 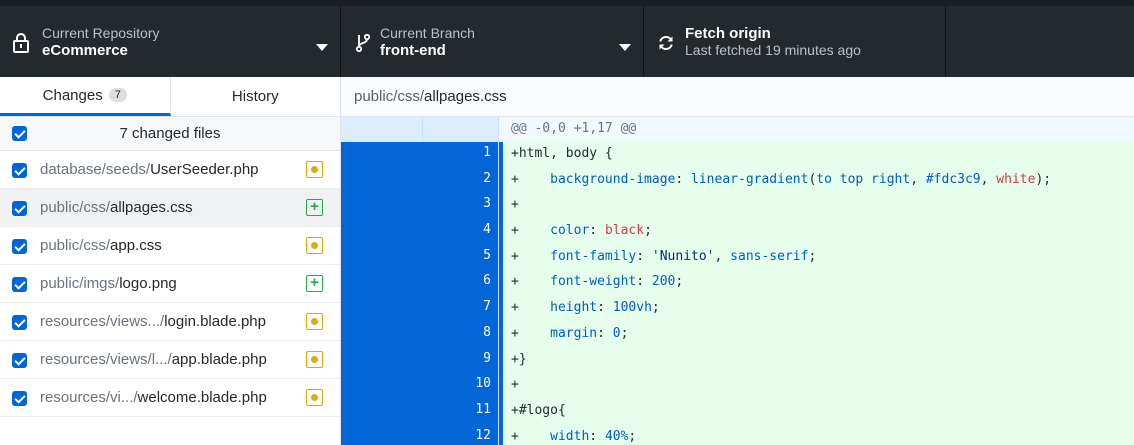 I want to click on diff-line: 9 +}, so click(x=737, y=360).